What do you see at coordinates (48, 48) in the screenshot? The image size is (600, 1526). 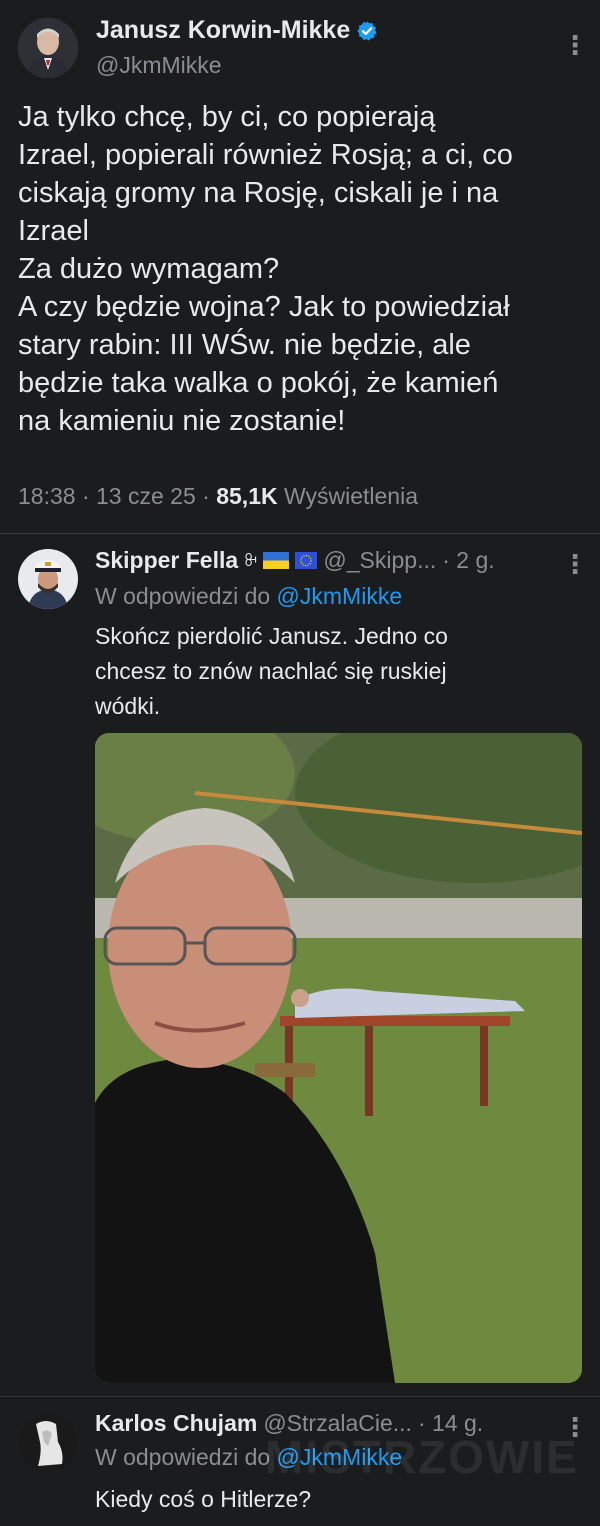 I see `author-avatar` at bounding box center [48, 48].